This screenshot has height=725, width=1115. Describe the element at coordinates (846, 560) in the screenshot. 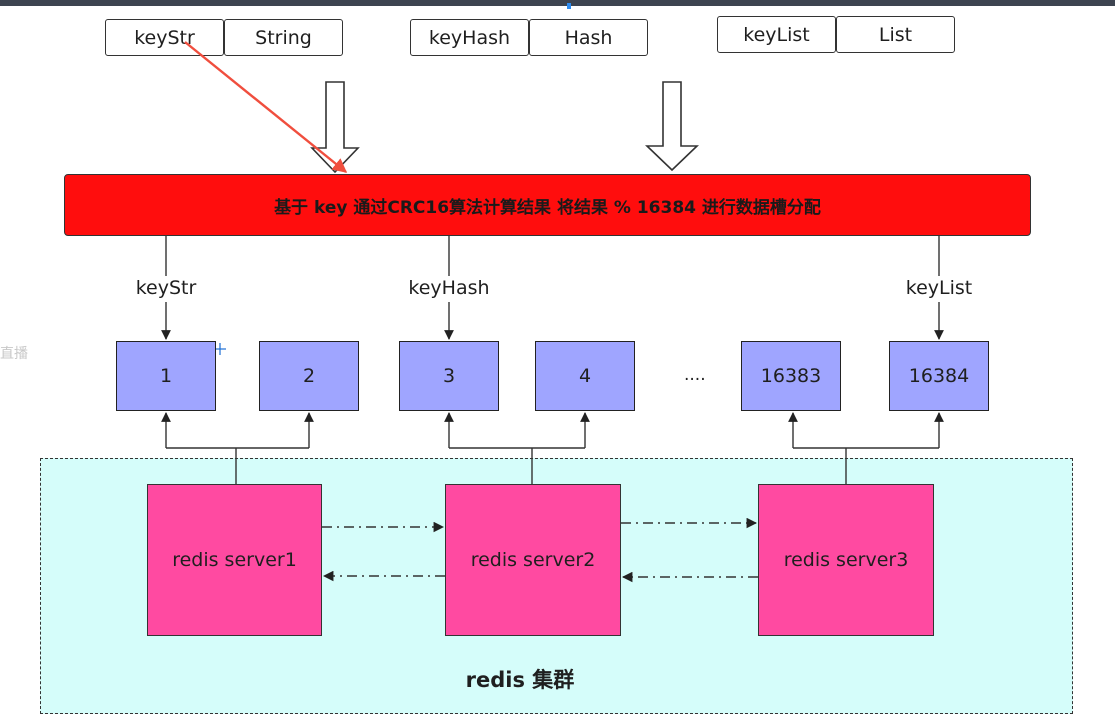

I see `redis-server-3: redis server3` at that location.